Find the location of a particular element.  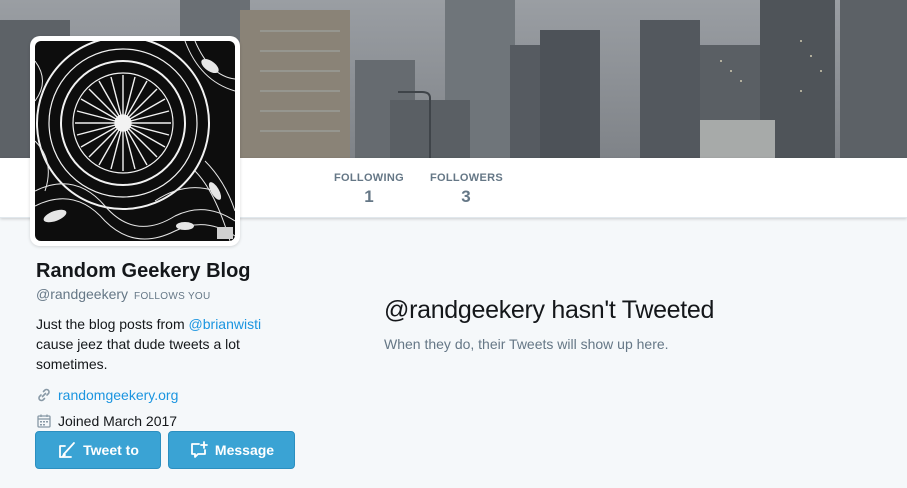

compose-icon is located at coordinates (67, 450).